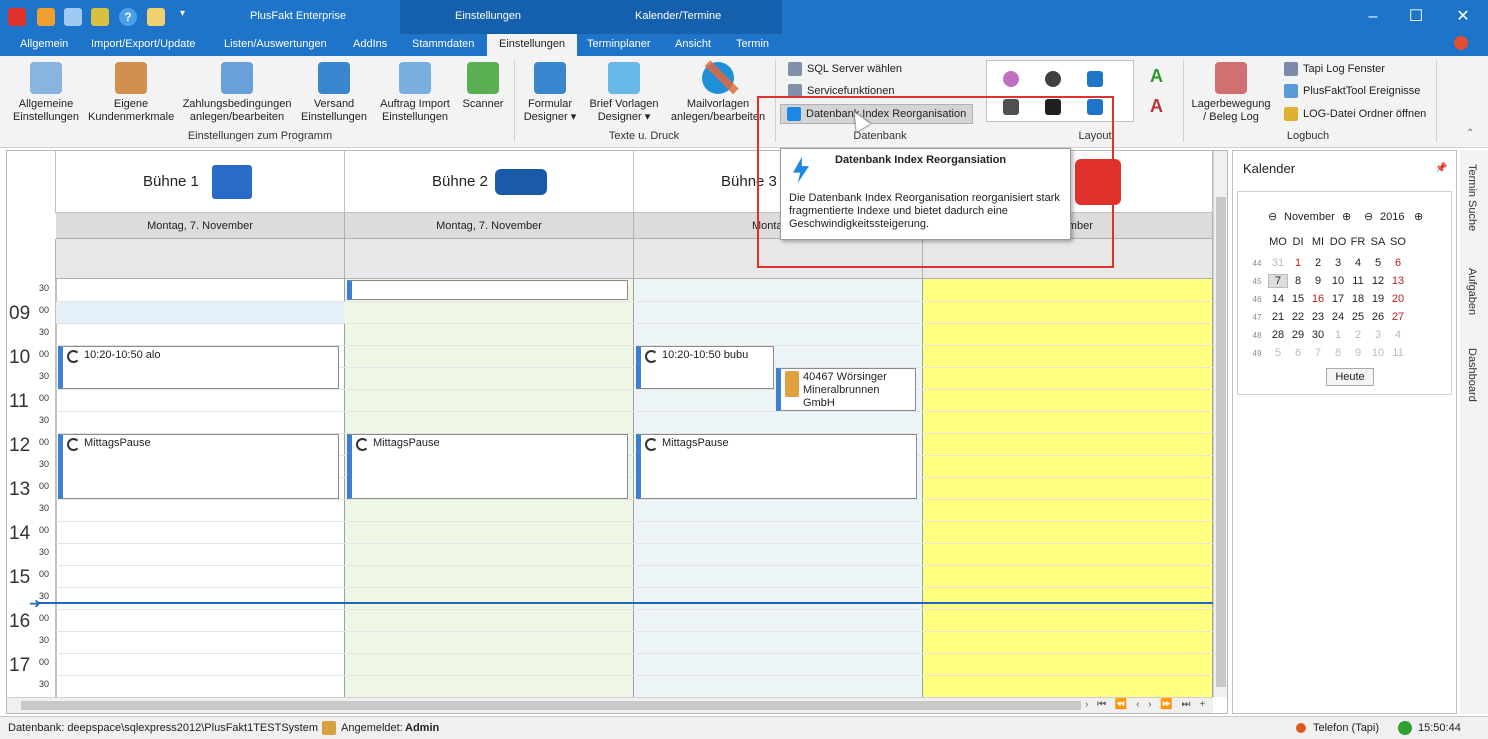 The height and width of the screenshot is (739, 1488). What do you see at coordinates (521, 182) in the screenshot?
I see `jack-icon` at bounding box center [521, 182].